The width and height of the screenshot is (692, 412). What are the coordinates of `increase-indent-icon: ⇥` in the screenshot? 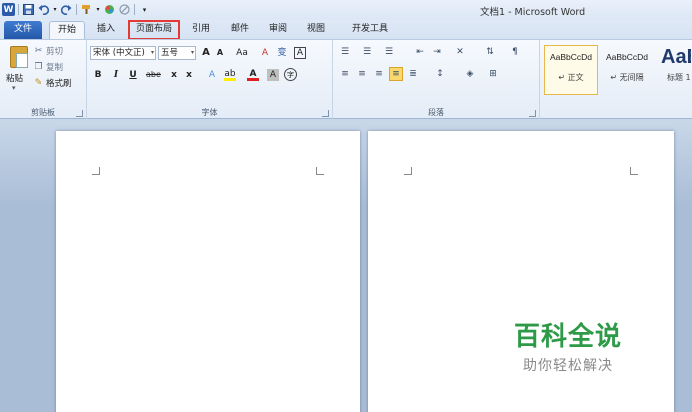 It's located at (437, 52).